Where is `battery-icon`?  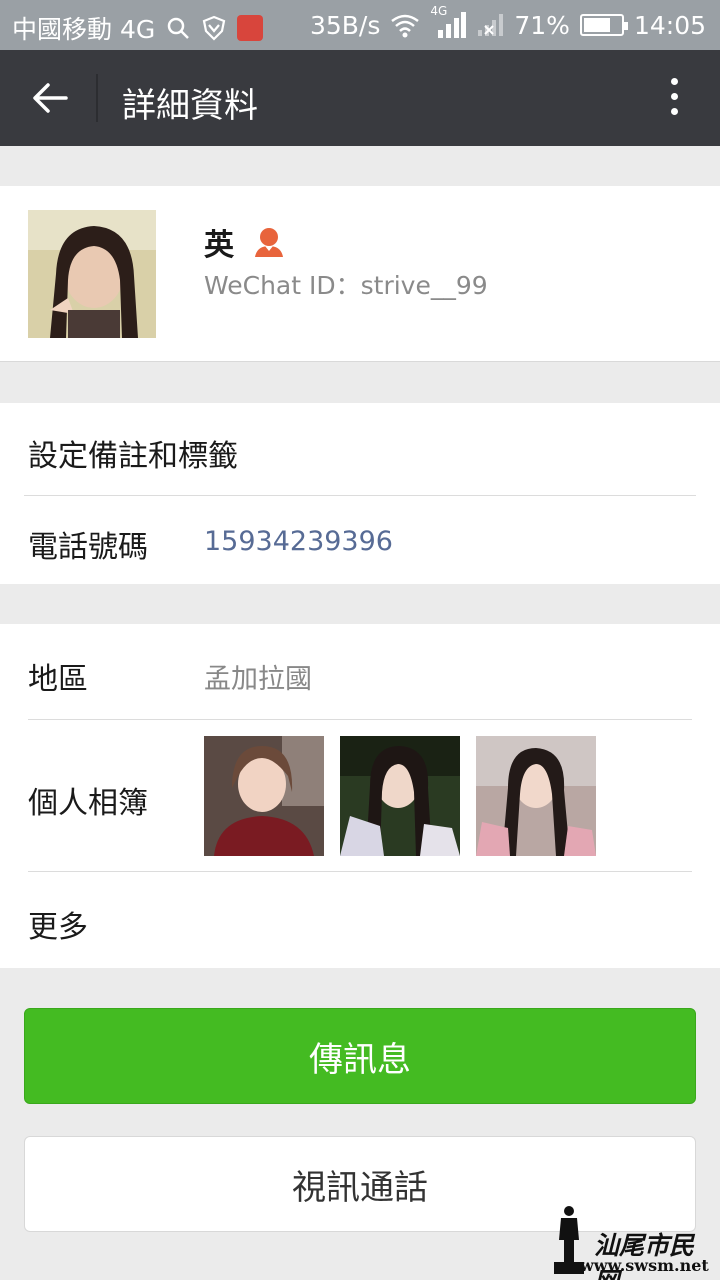 battery-icon is located at coordinates (603, 25).